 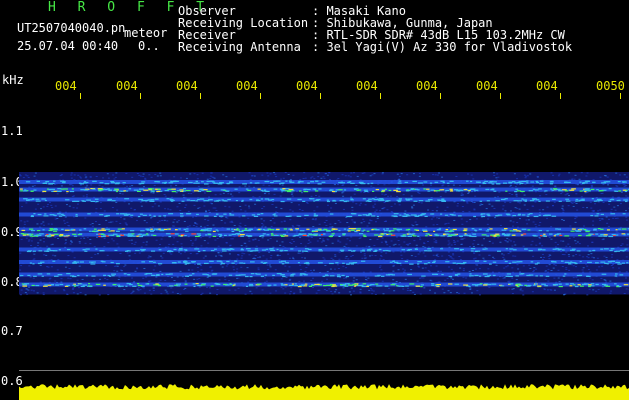 I want to click on antenna-value: : 3el Yagi(V) Az 330 for Vladivostok, so click(x=442, y=47).